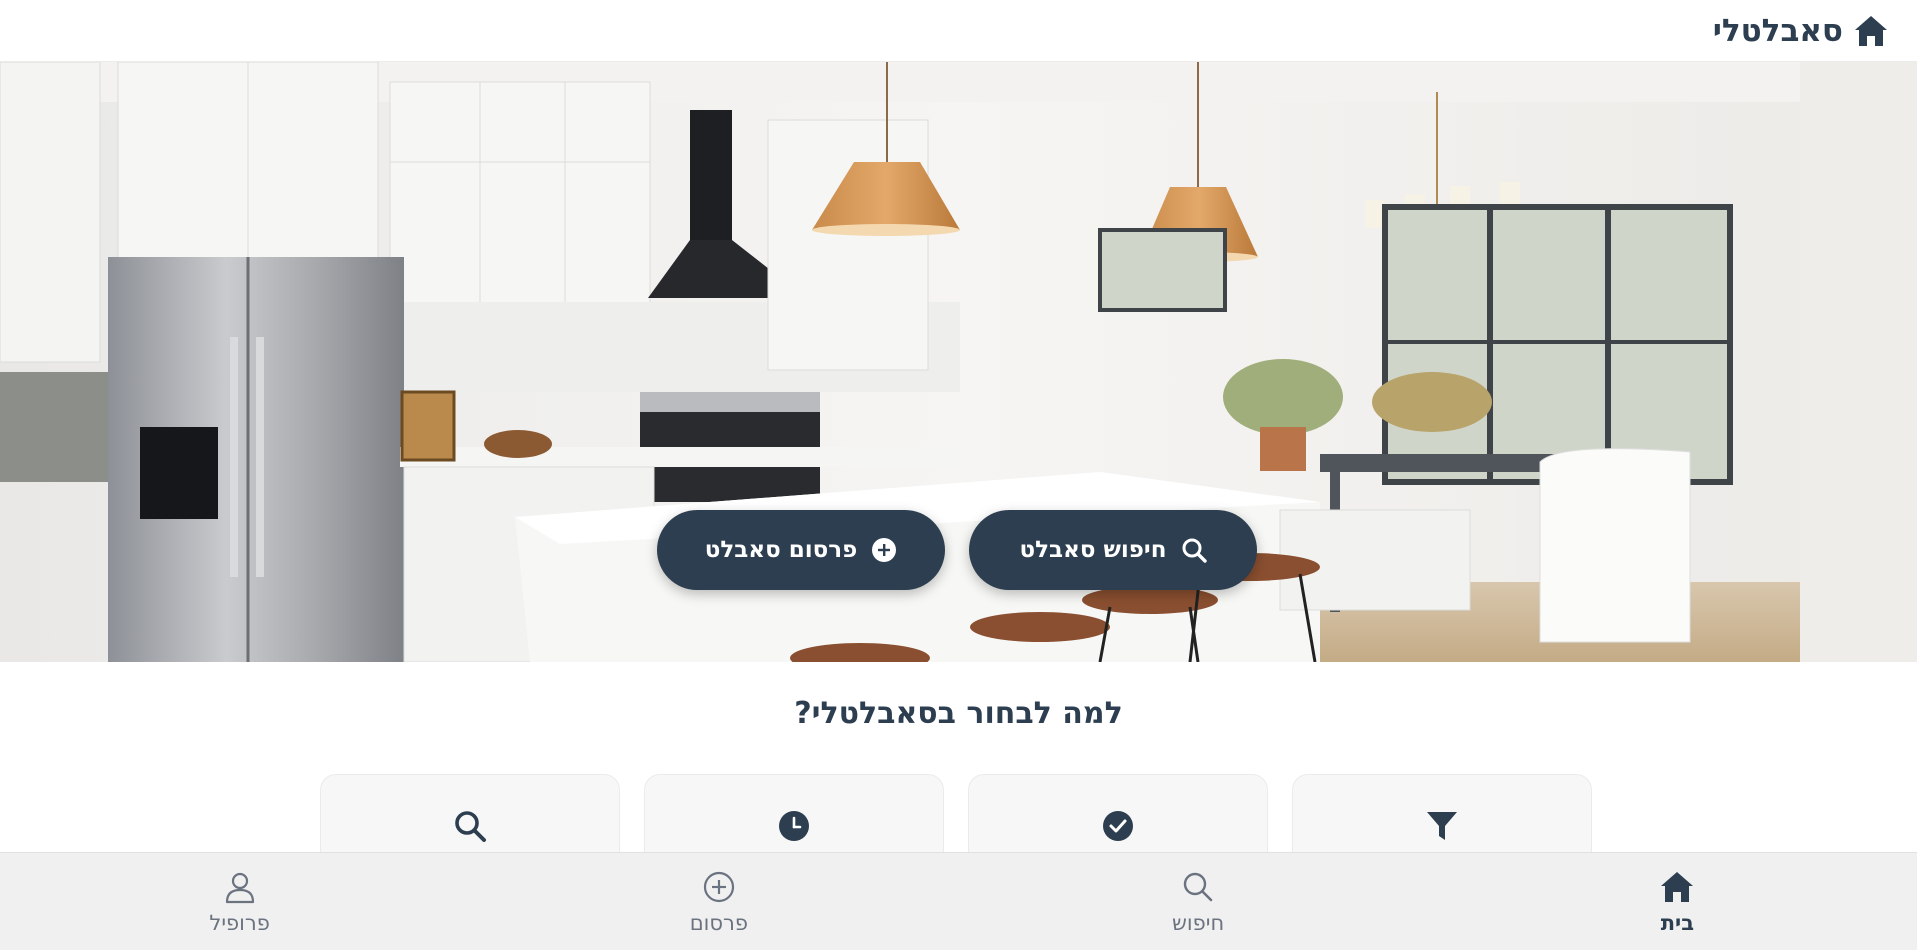  What do you see at coordinates (1677, 922) in the screenshot?
I see `nav-item-home-label: בית` at bounding box center [1677, 922].